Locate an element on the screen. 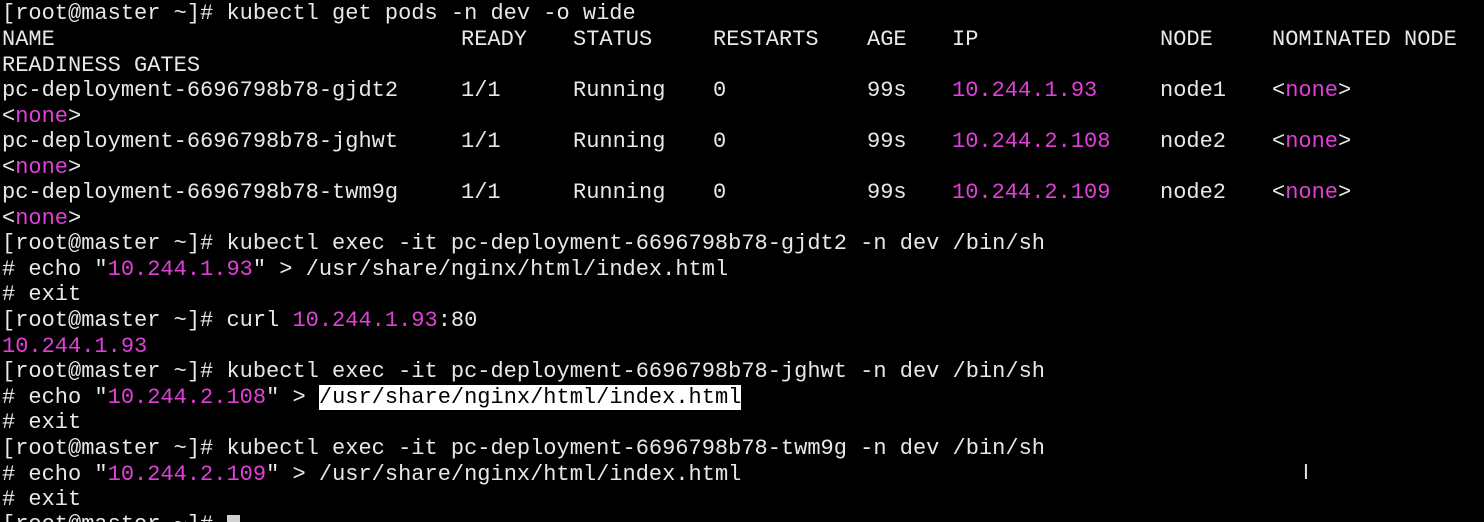 This screenshot has width=1484, height=522. terminal-line-exit-3: # exit is located at coordinates (42, 499).